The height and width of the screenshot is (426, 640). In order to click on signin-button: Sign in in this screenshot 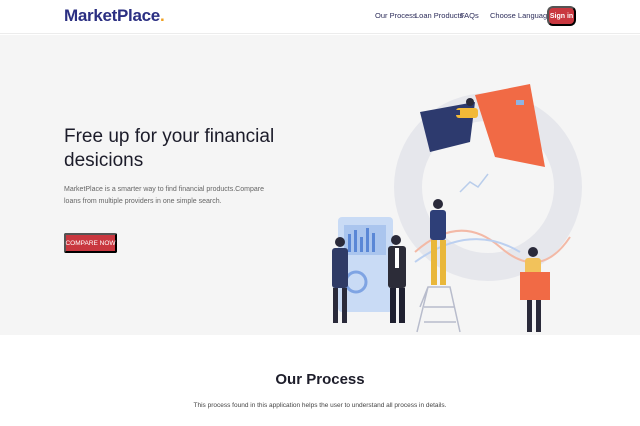, I will do `click(561, 16)`.